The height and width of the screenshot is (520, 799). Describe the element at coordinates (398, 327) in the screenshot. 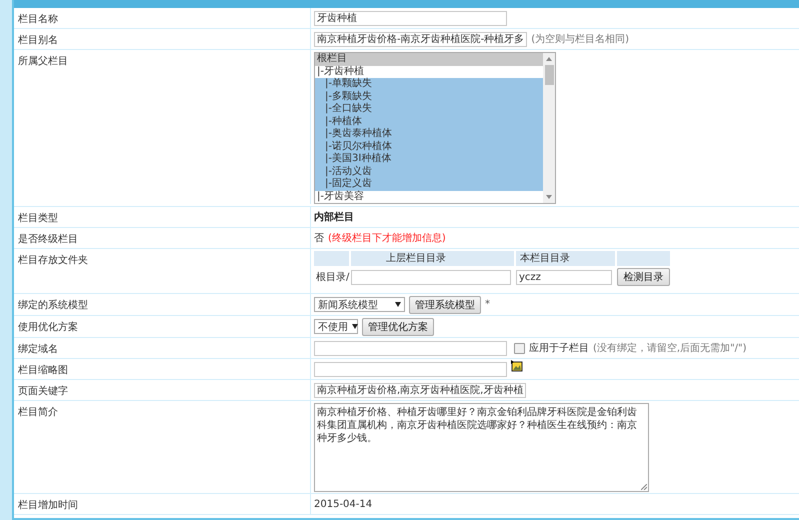

I see `manage-button: 管理优化方案` at that location.